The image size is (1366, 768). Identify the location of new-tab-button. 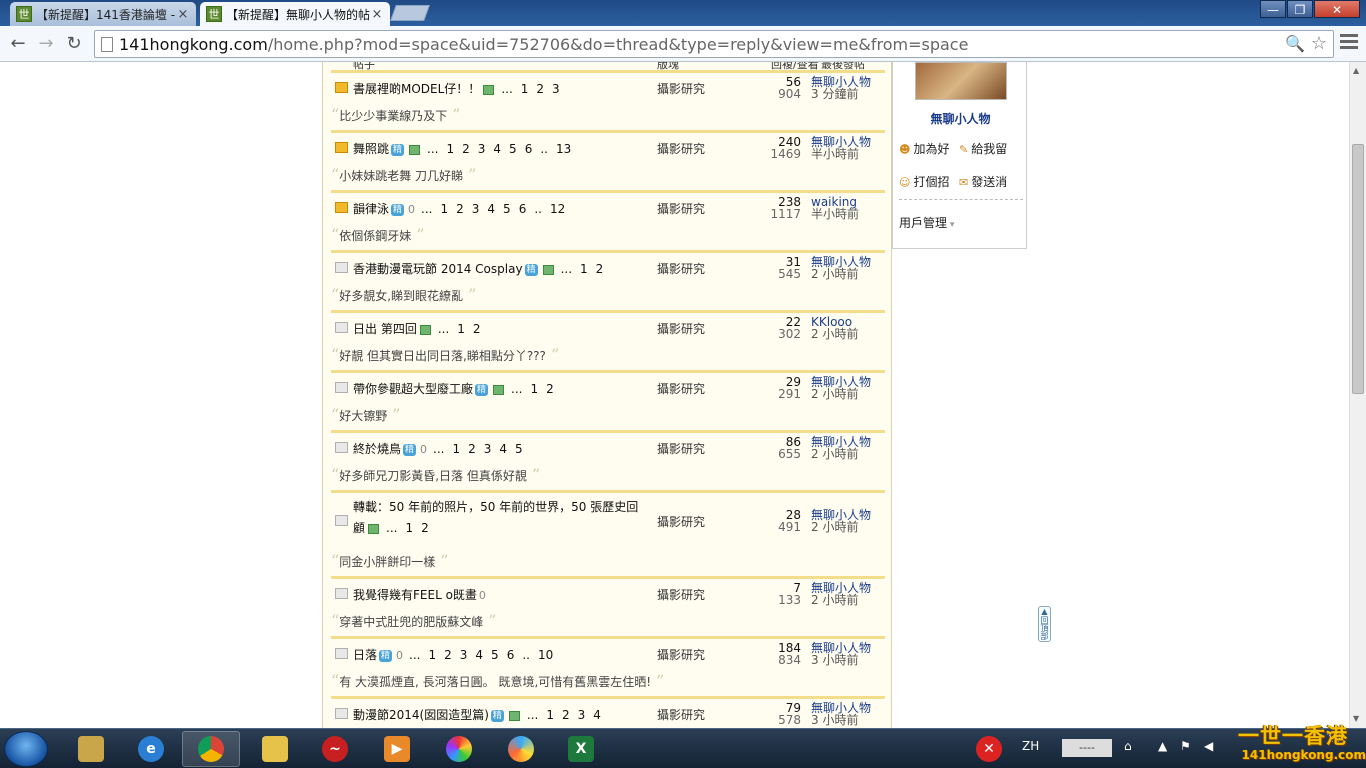
(410, 13).